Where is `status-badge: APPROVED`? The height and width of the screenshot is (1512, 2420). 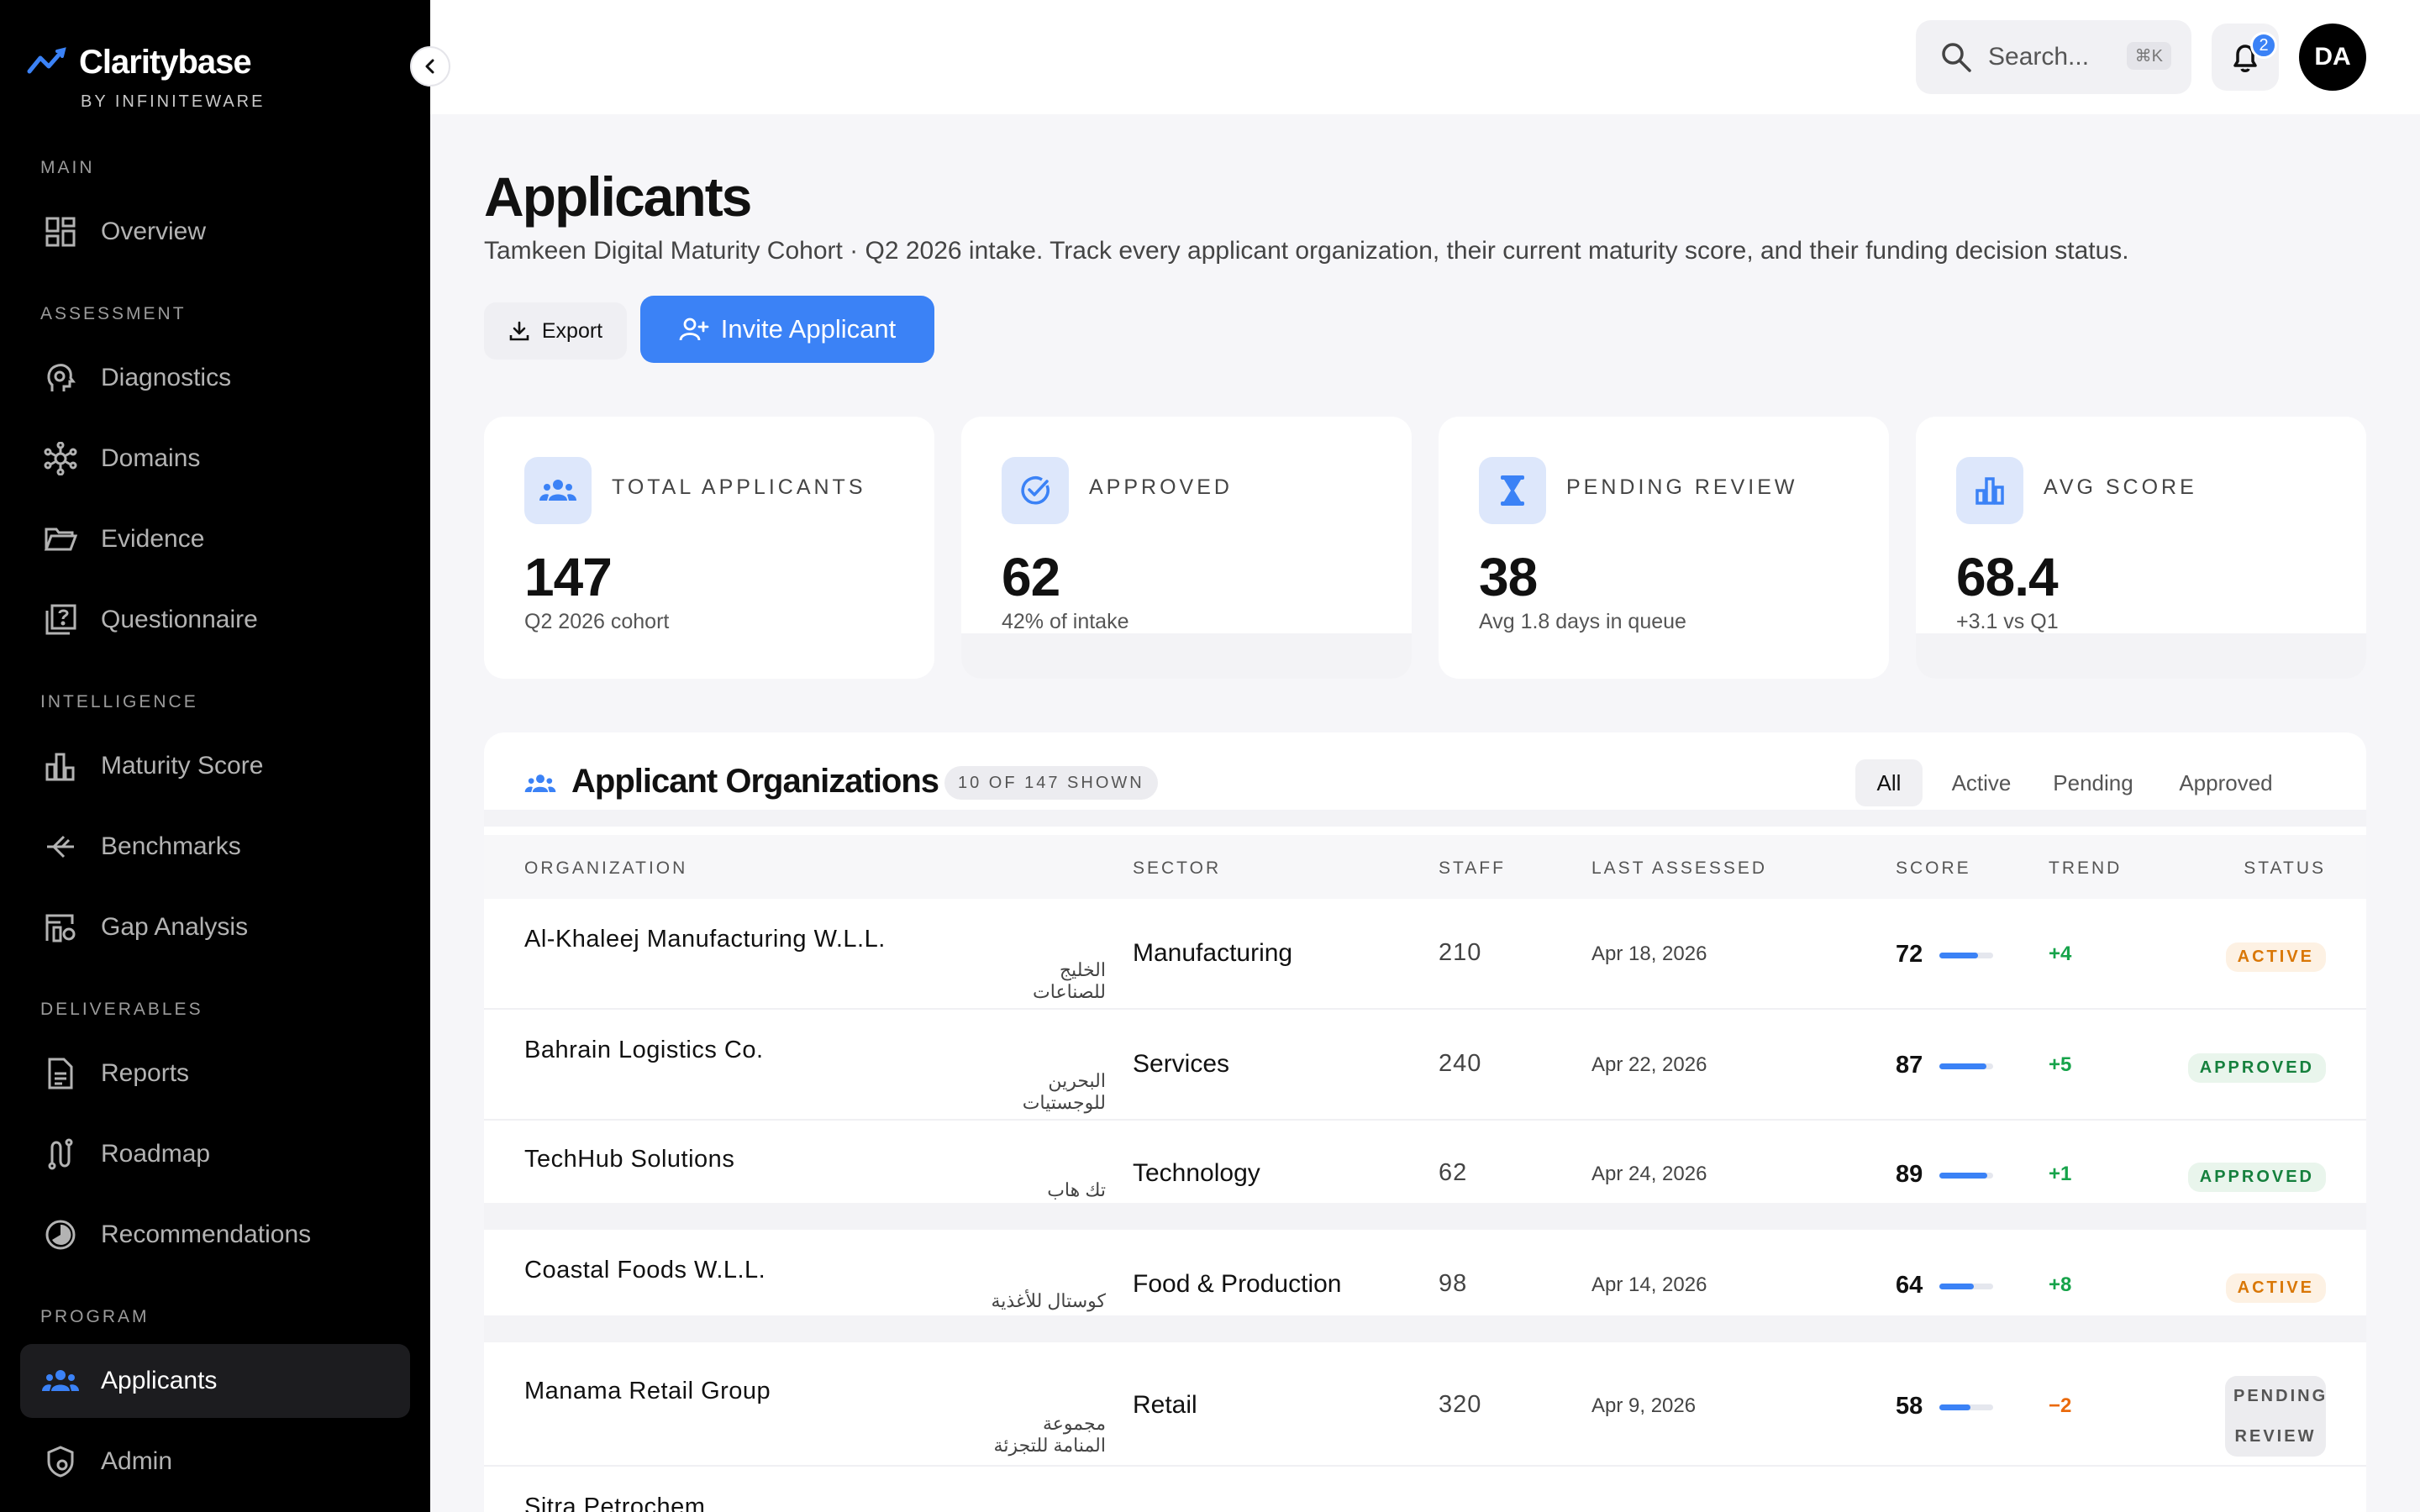 status-badge: APPROVED is located at coordinates (2256, 1177).